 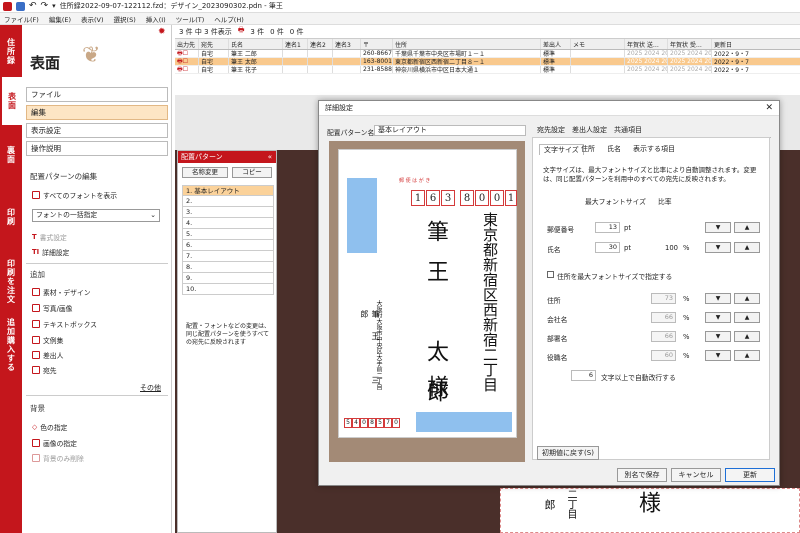 What do you see at coordinates (769, 108) in the screenshot?
I see `close-icon: ✕` at bounding box center [769, 108].